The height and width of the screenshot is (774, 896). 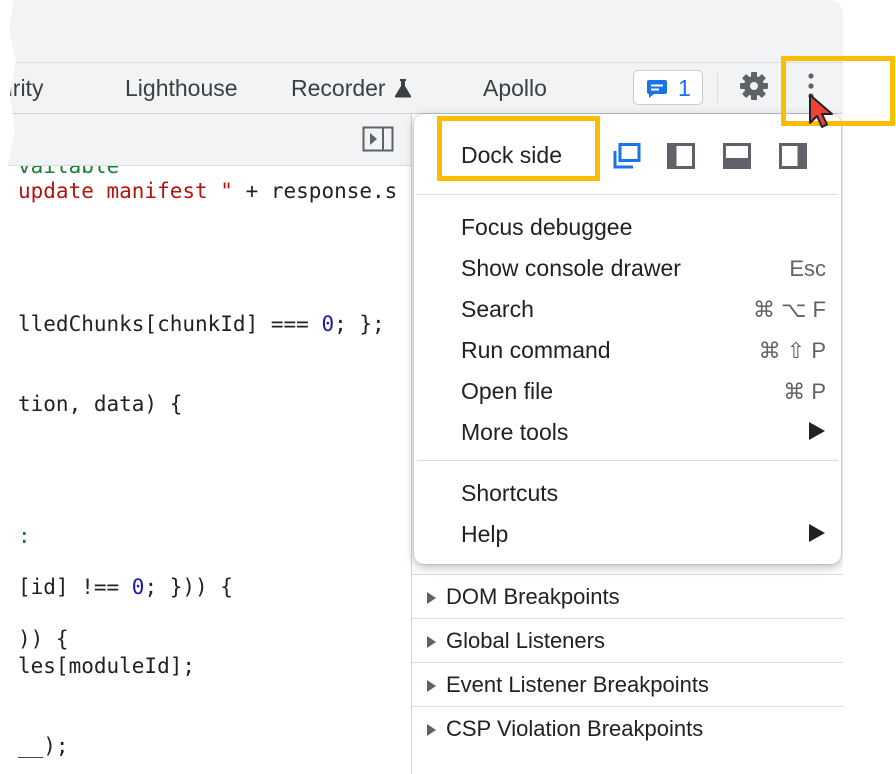 I want to click on code-token: __);, so click(x=43, y=746).